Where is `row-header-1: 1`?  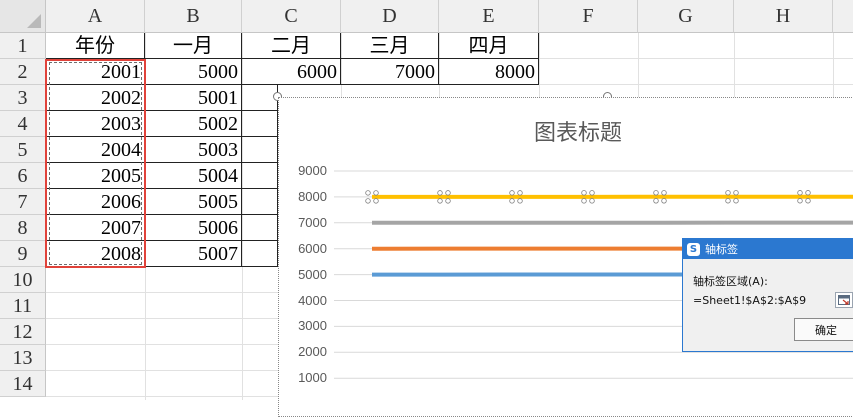 row-header-1: 1 is located at coordinates (23, 46).